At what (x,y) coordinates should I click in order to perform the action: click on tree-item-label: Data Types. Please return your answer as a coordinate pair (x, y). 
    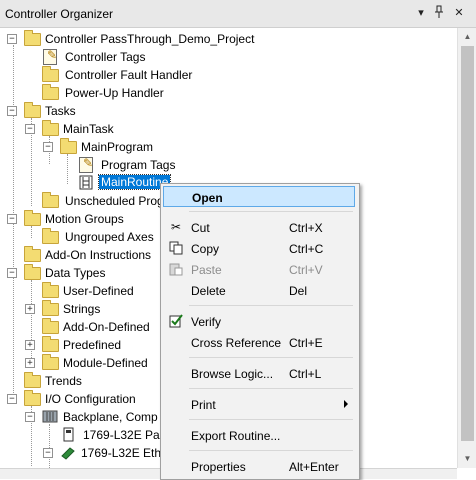
    Looking at the image, I should click on (75, 273).